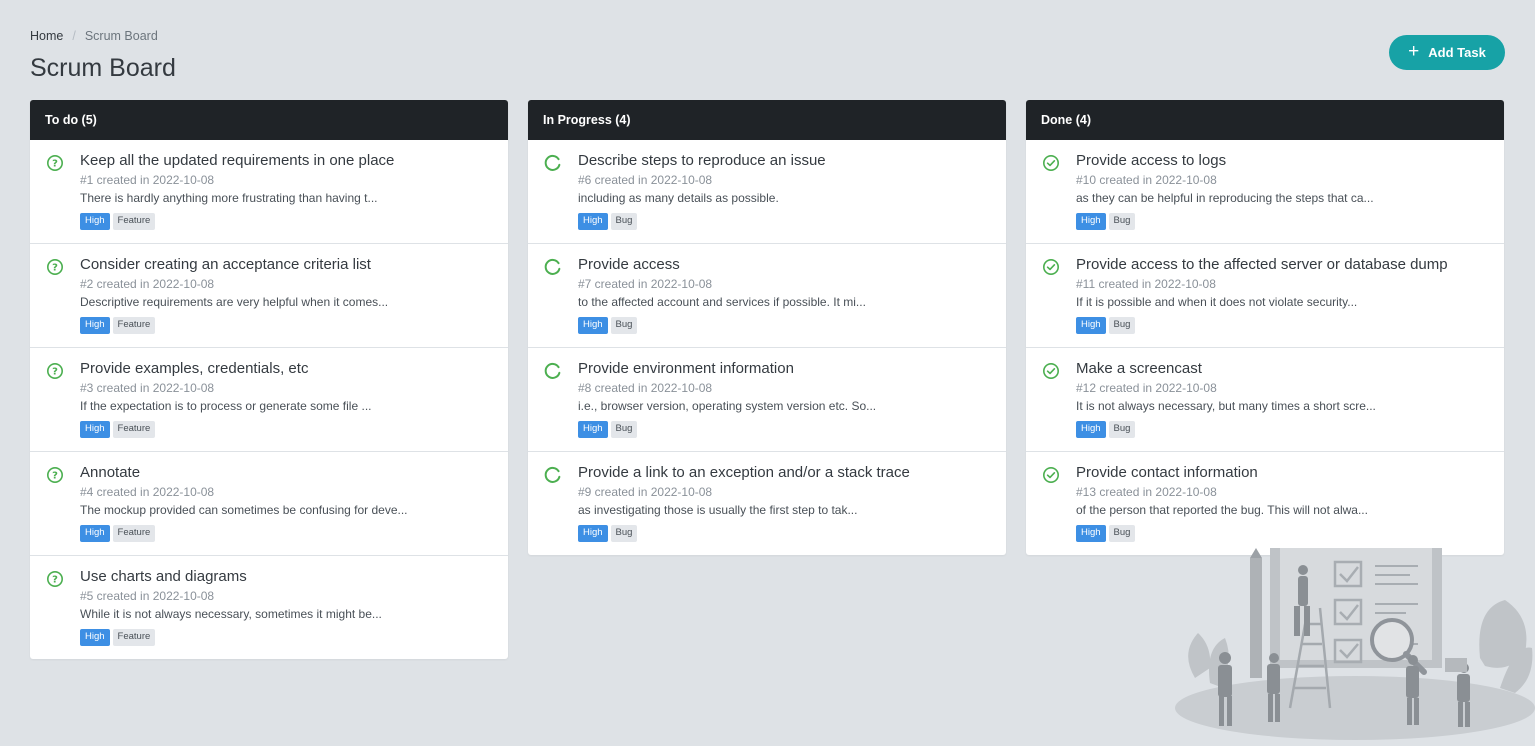  Describe the element at coordinates (147, 180) in the screenshot. I see `task-meta: #1 created in 2022-10-08` at that location.